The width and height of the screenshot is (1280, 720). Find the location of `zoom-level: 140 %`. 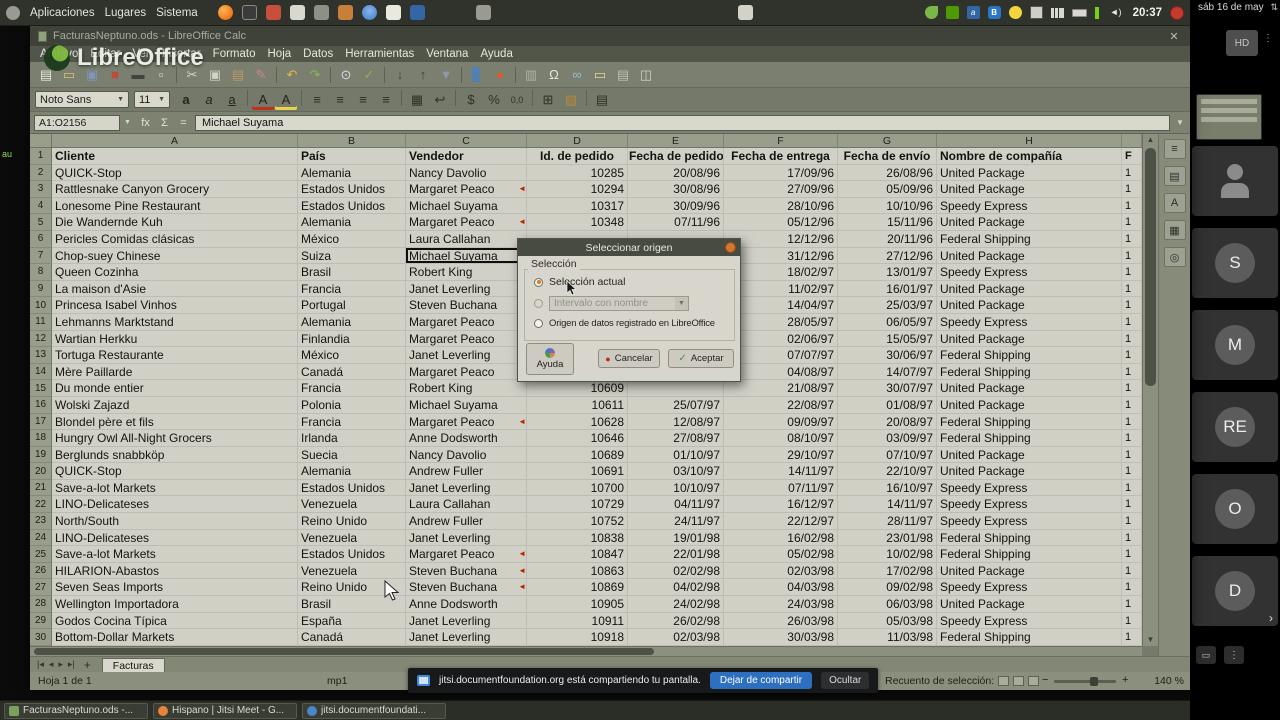

zoom-level: 140 % is located at coordinates (1169, 681).